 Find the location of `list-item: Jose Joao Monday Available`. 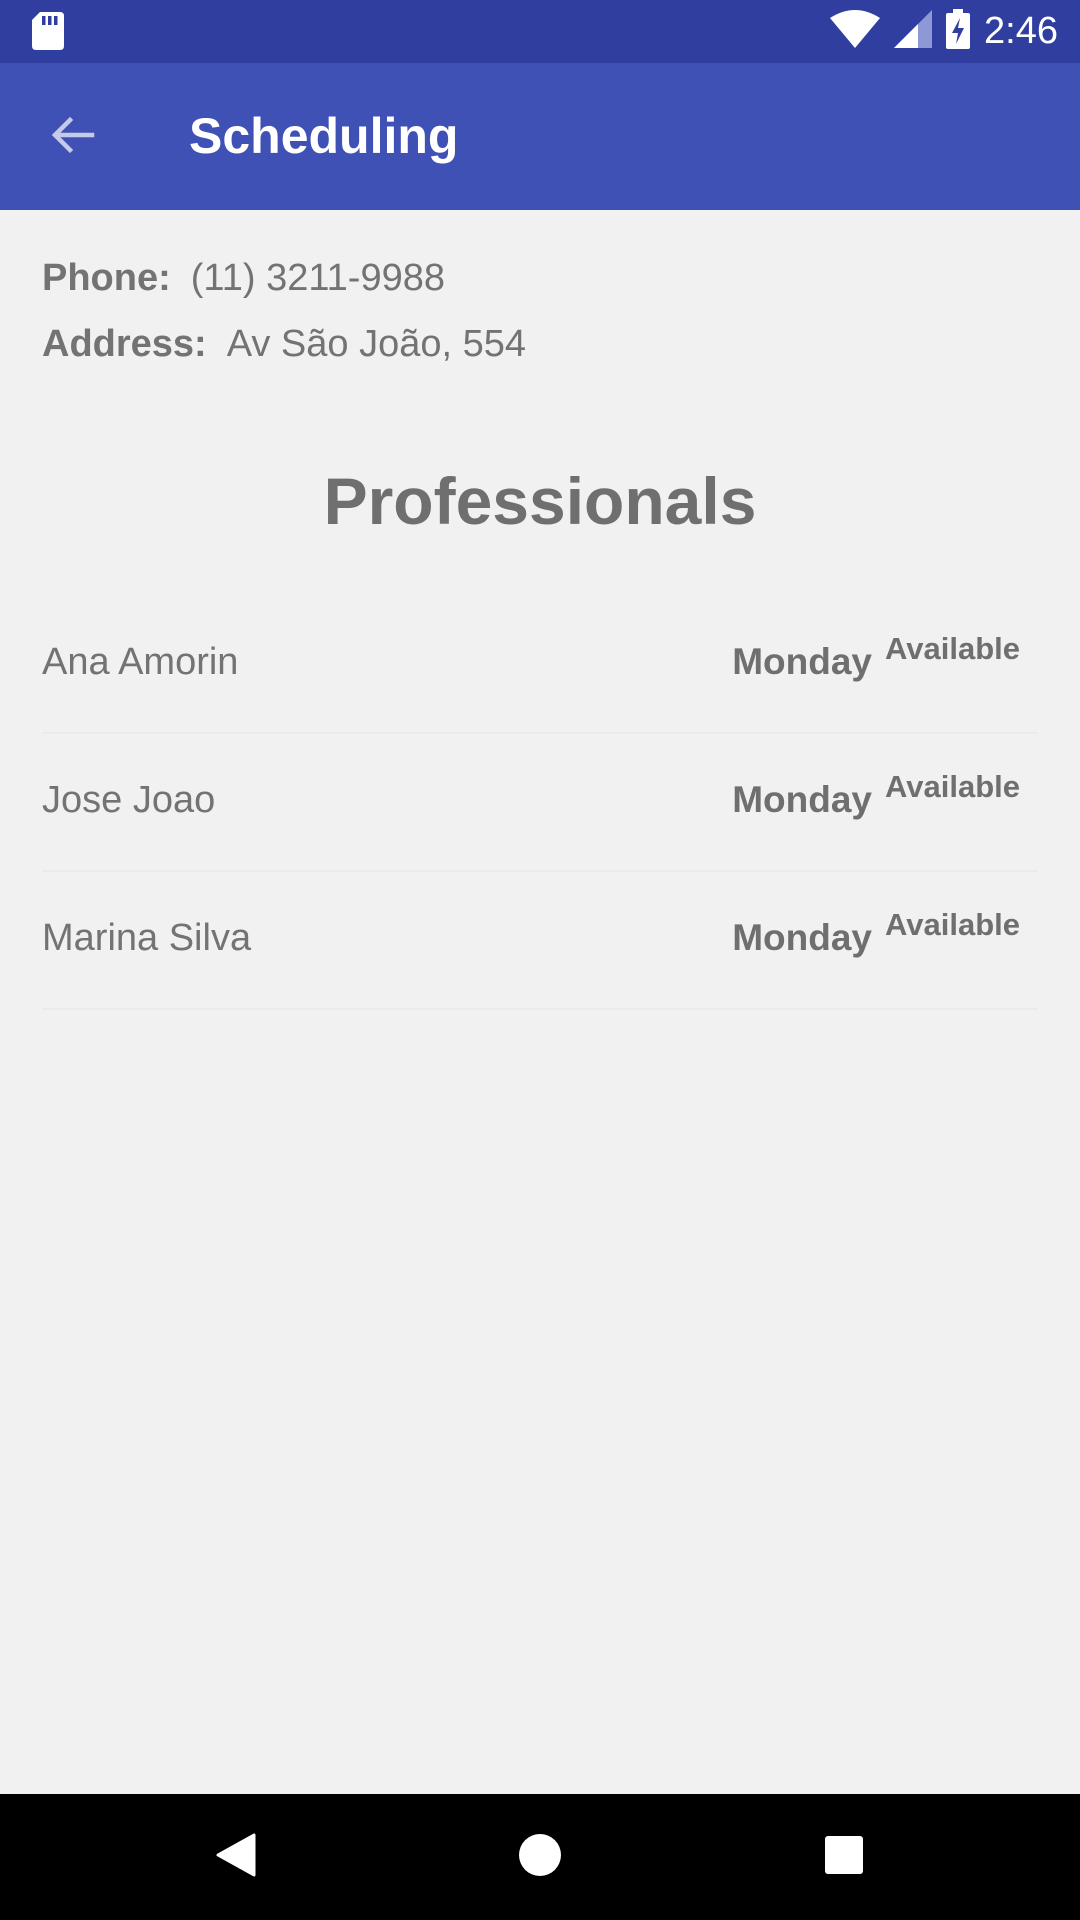

list-item: Jose Joao Monday Available is located at coordinates (540, 803).